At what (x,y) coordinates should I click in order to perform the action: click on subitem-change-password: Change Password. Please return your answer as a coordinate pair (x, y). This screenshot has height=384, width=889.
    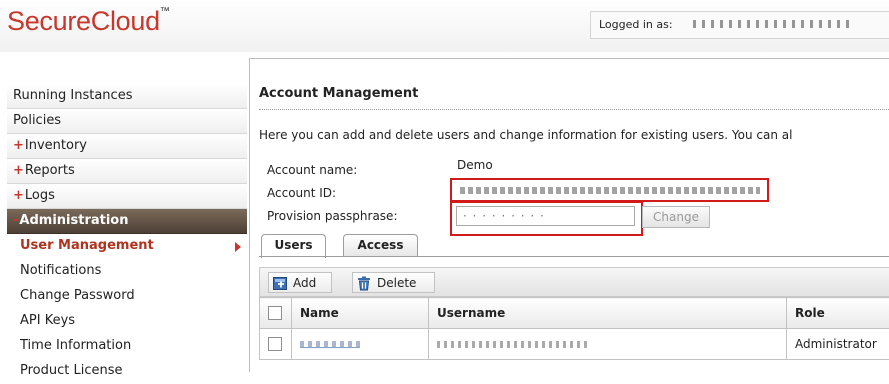
    Looking at the image, I should click on (127, 296).